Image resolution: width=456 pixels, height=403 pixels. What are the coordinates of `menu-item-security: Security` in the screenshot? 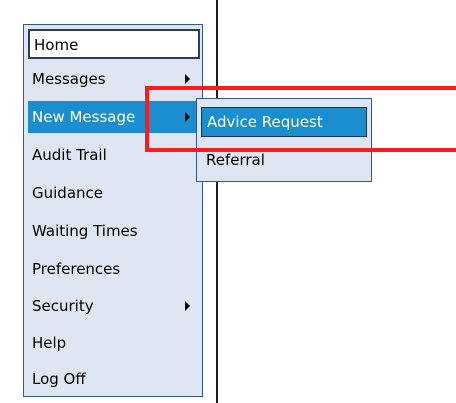 It's located at (114, 306).